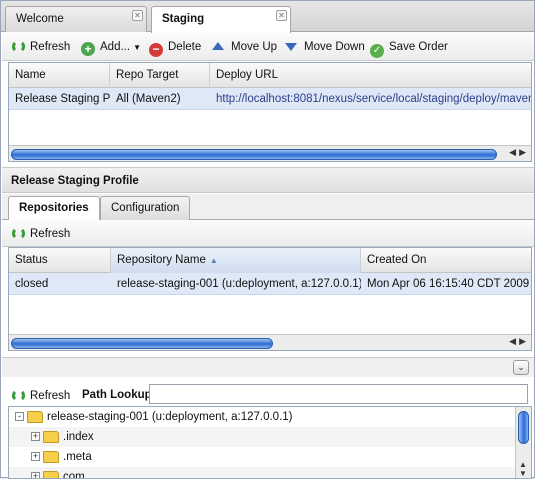 The width and height of the screenshot is (535, 479). I want to click on save-order-button: ✓ Save Order, so click(409, 48).